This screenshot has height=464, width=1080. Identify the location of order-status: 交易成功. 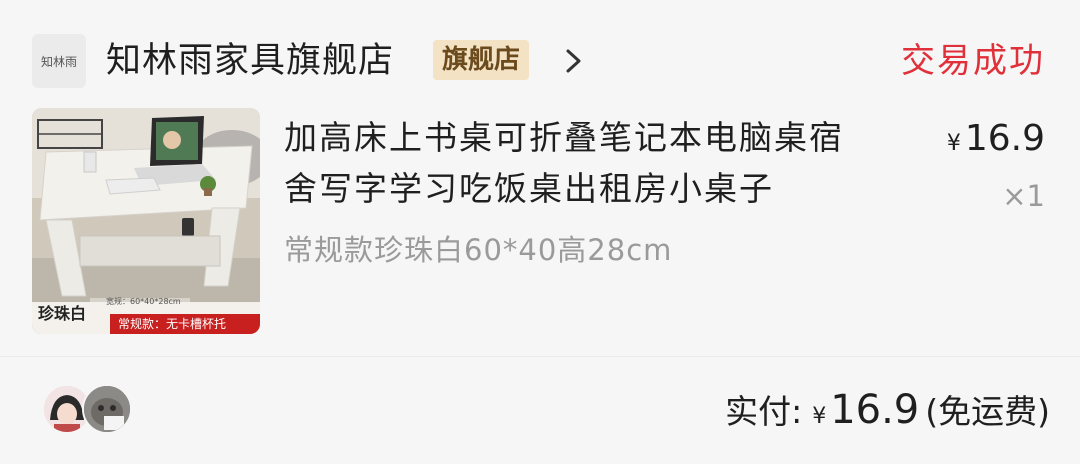
(973, 61).